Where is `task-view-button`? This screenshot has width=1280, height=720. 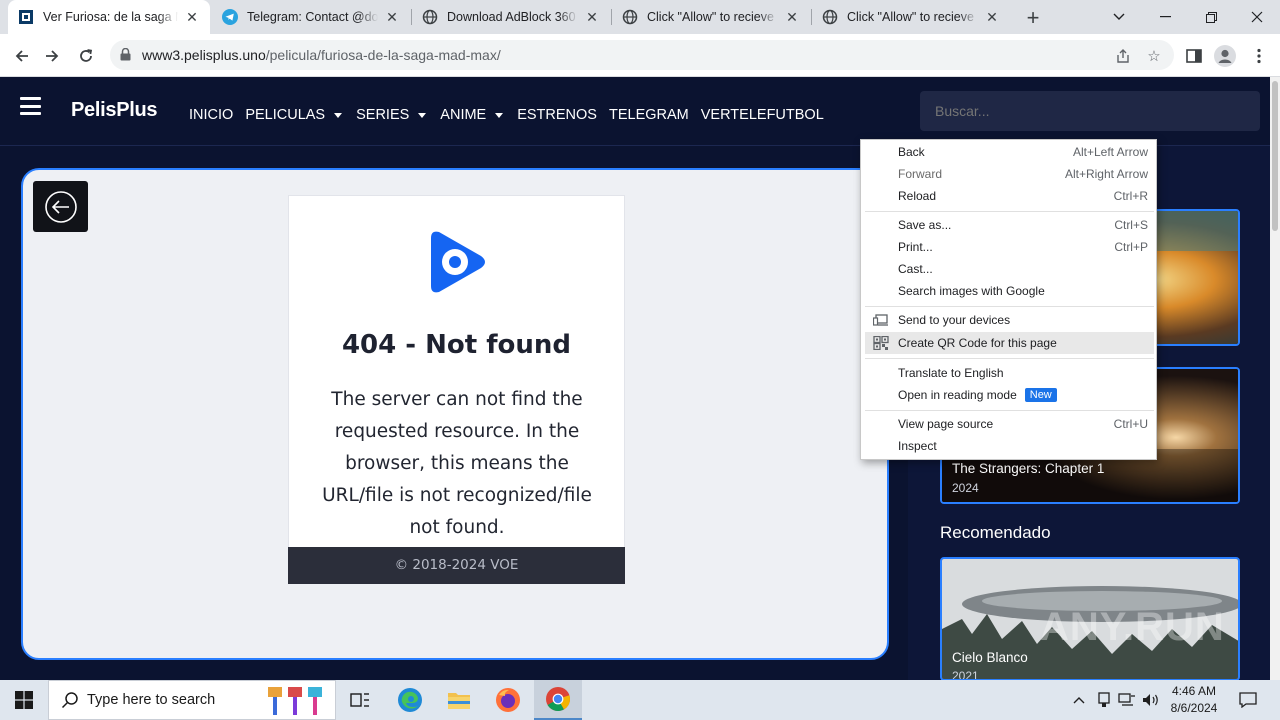 task-view-button is located at coordinates (360, 700).